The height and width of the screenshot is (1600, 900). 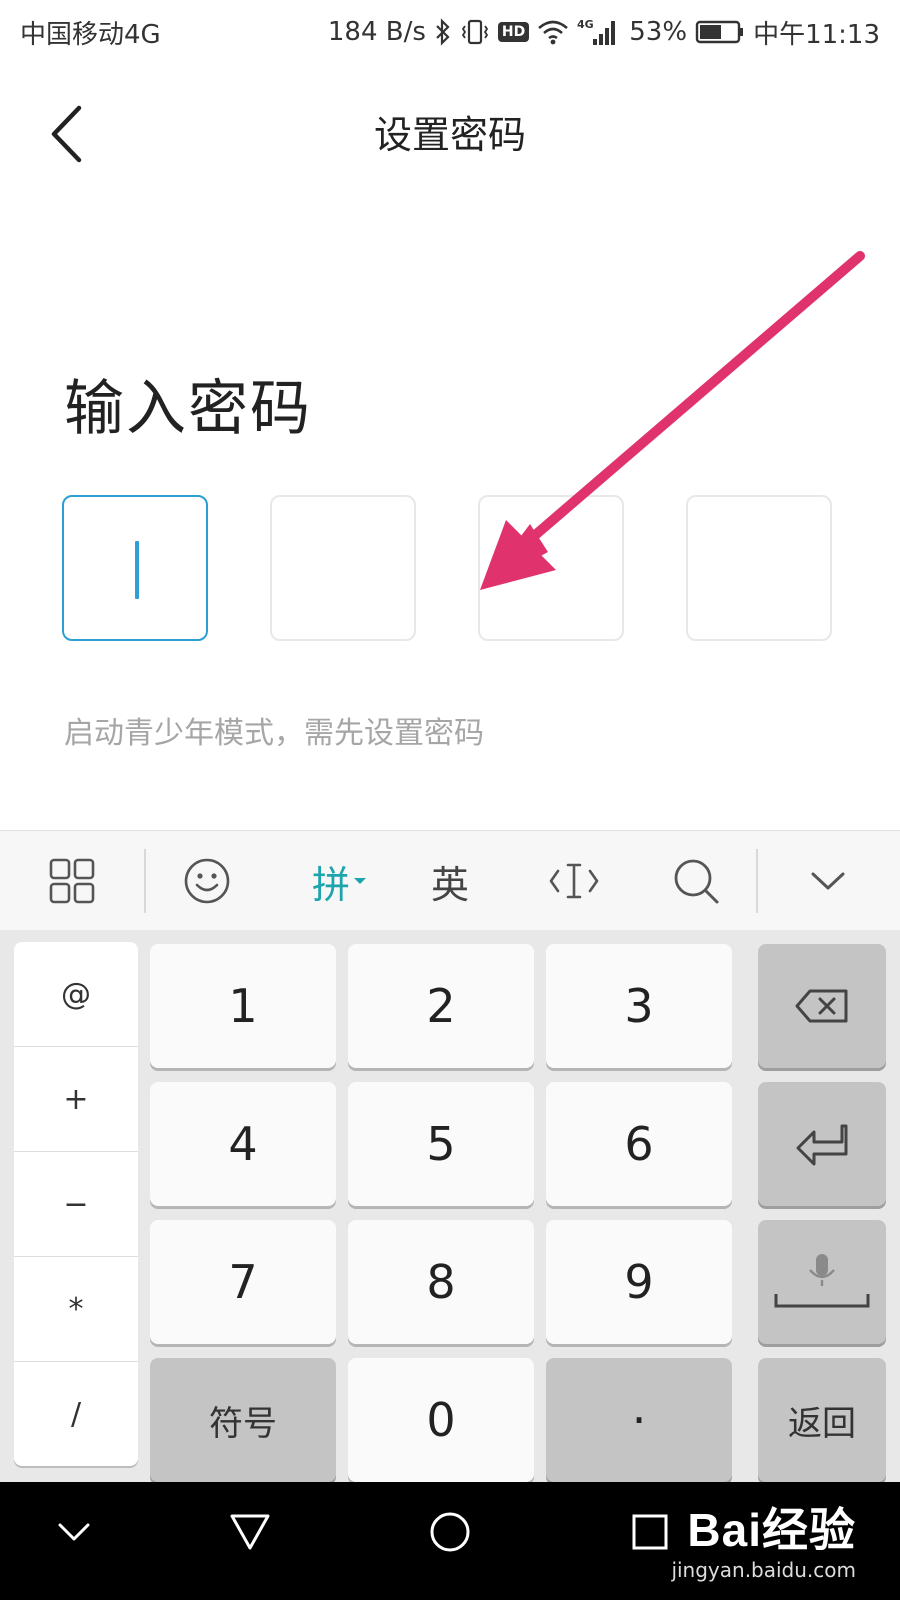 I want to click on battery-percent: 53%, so click(x=658, y=32).